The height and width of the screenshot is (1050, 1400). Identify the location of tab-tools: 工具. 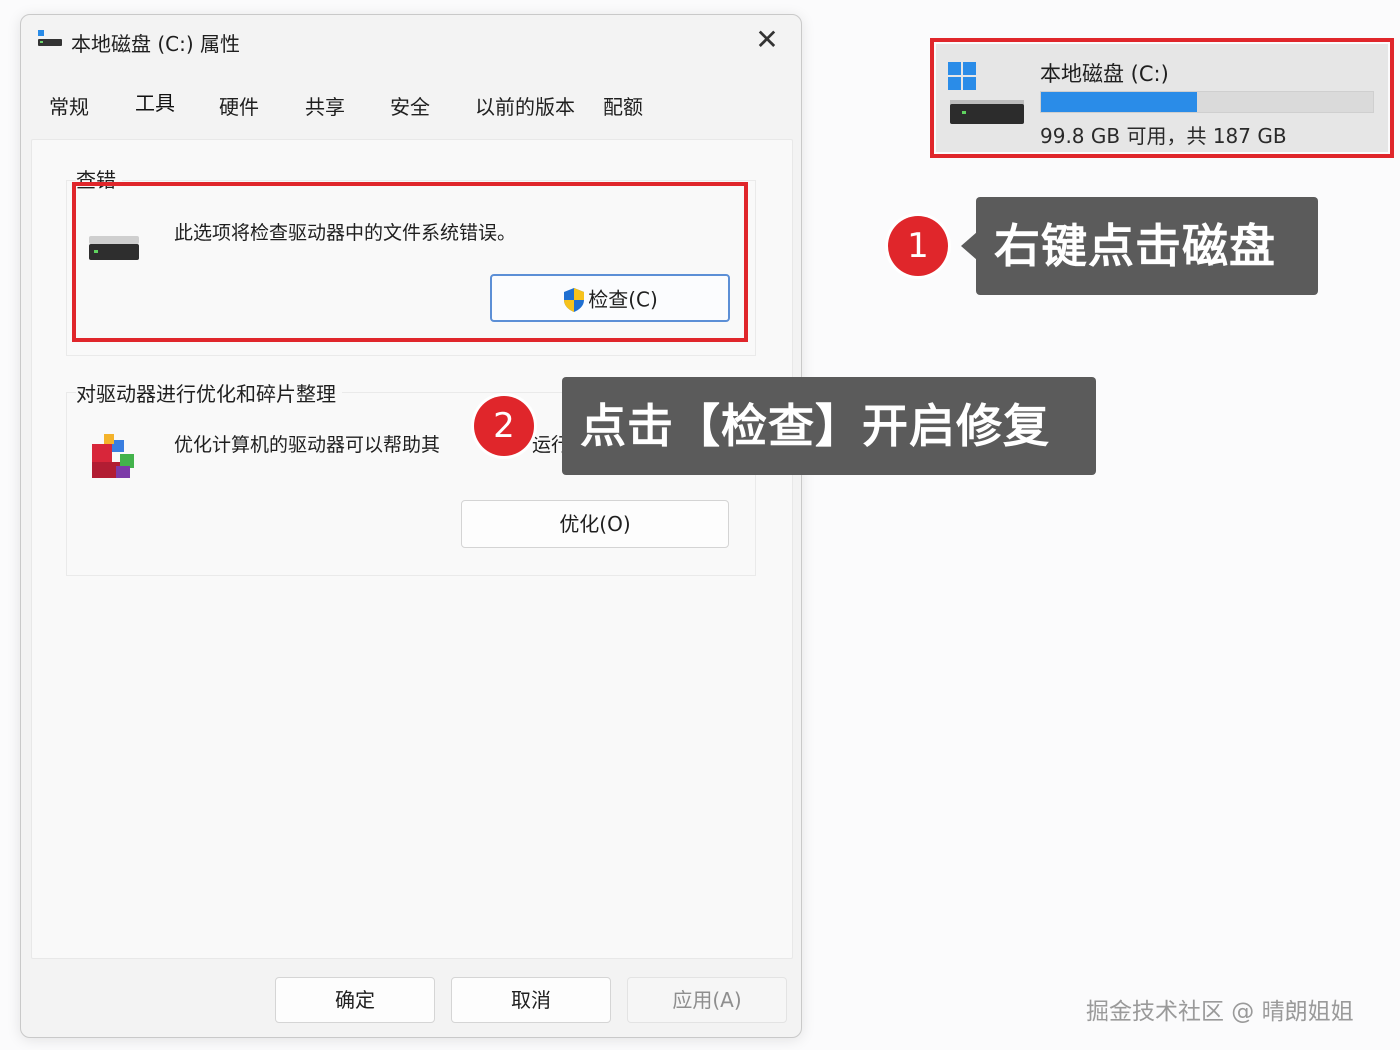
(155, 101).